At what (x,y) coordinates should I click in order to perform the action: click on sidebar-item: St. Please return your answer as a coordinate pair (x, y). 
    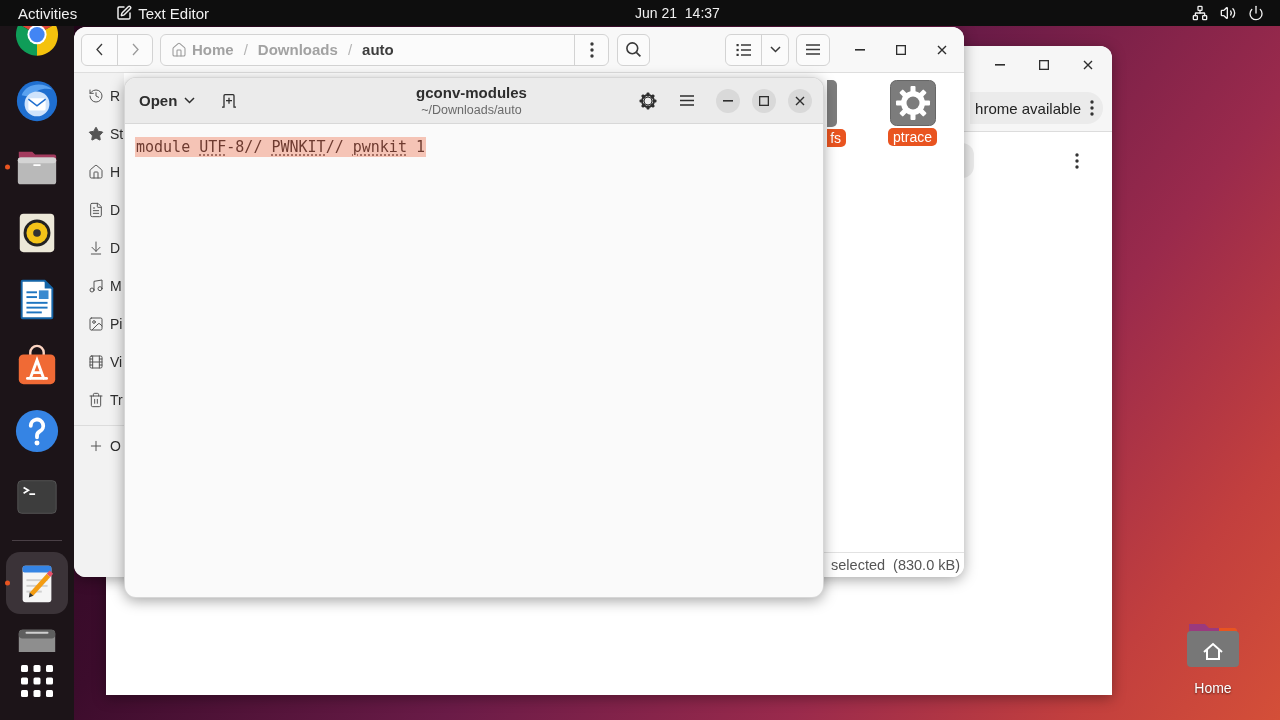
    Looking at the image, I should click on (99, 134).